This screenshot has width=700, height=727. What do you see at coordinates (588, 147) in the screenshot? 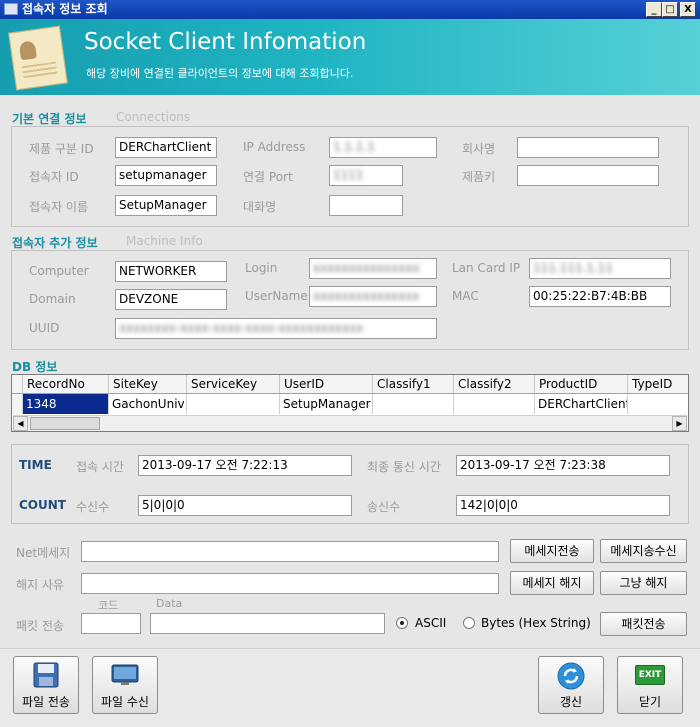
I see `company-field` at bounding box center [588, 147].